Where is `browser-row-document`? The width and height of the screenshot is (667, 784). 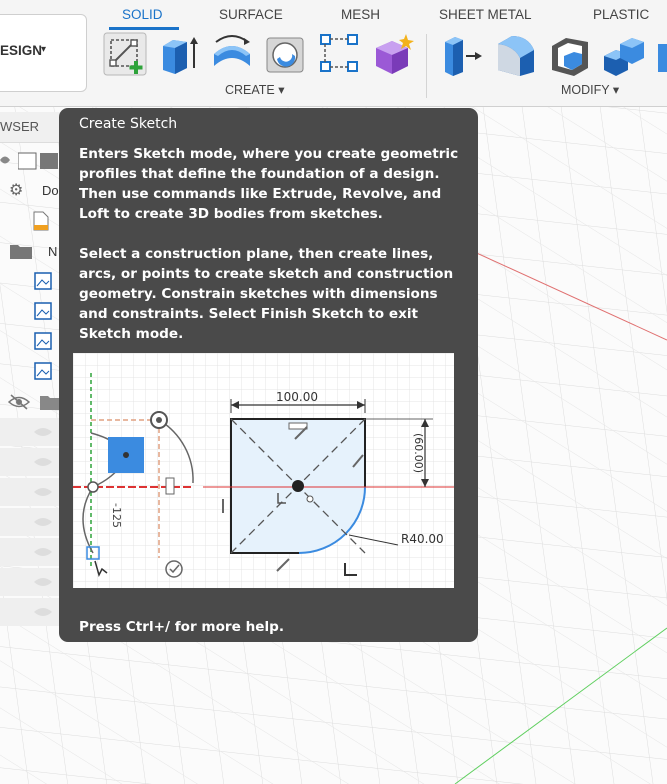 browser-row-document is located at coordinates (32, 221).